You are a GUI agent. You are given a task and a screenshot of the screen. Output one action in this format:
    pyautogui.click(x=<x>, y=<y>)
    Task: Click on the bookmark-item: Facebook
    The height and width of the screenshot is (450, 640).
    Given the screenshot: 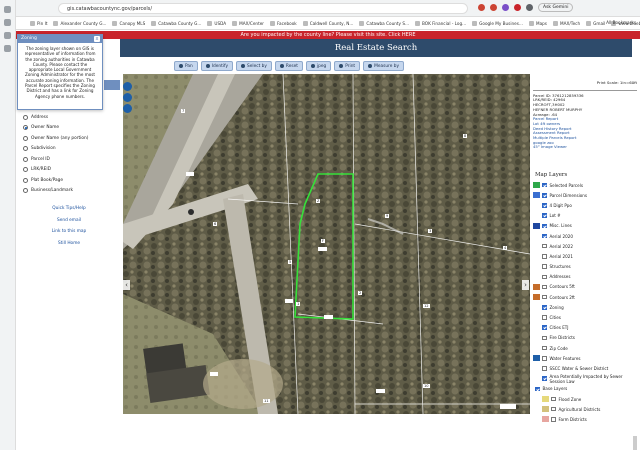 What is the action you would take?
    pyautogui.click(x=283, y=23)
    